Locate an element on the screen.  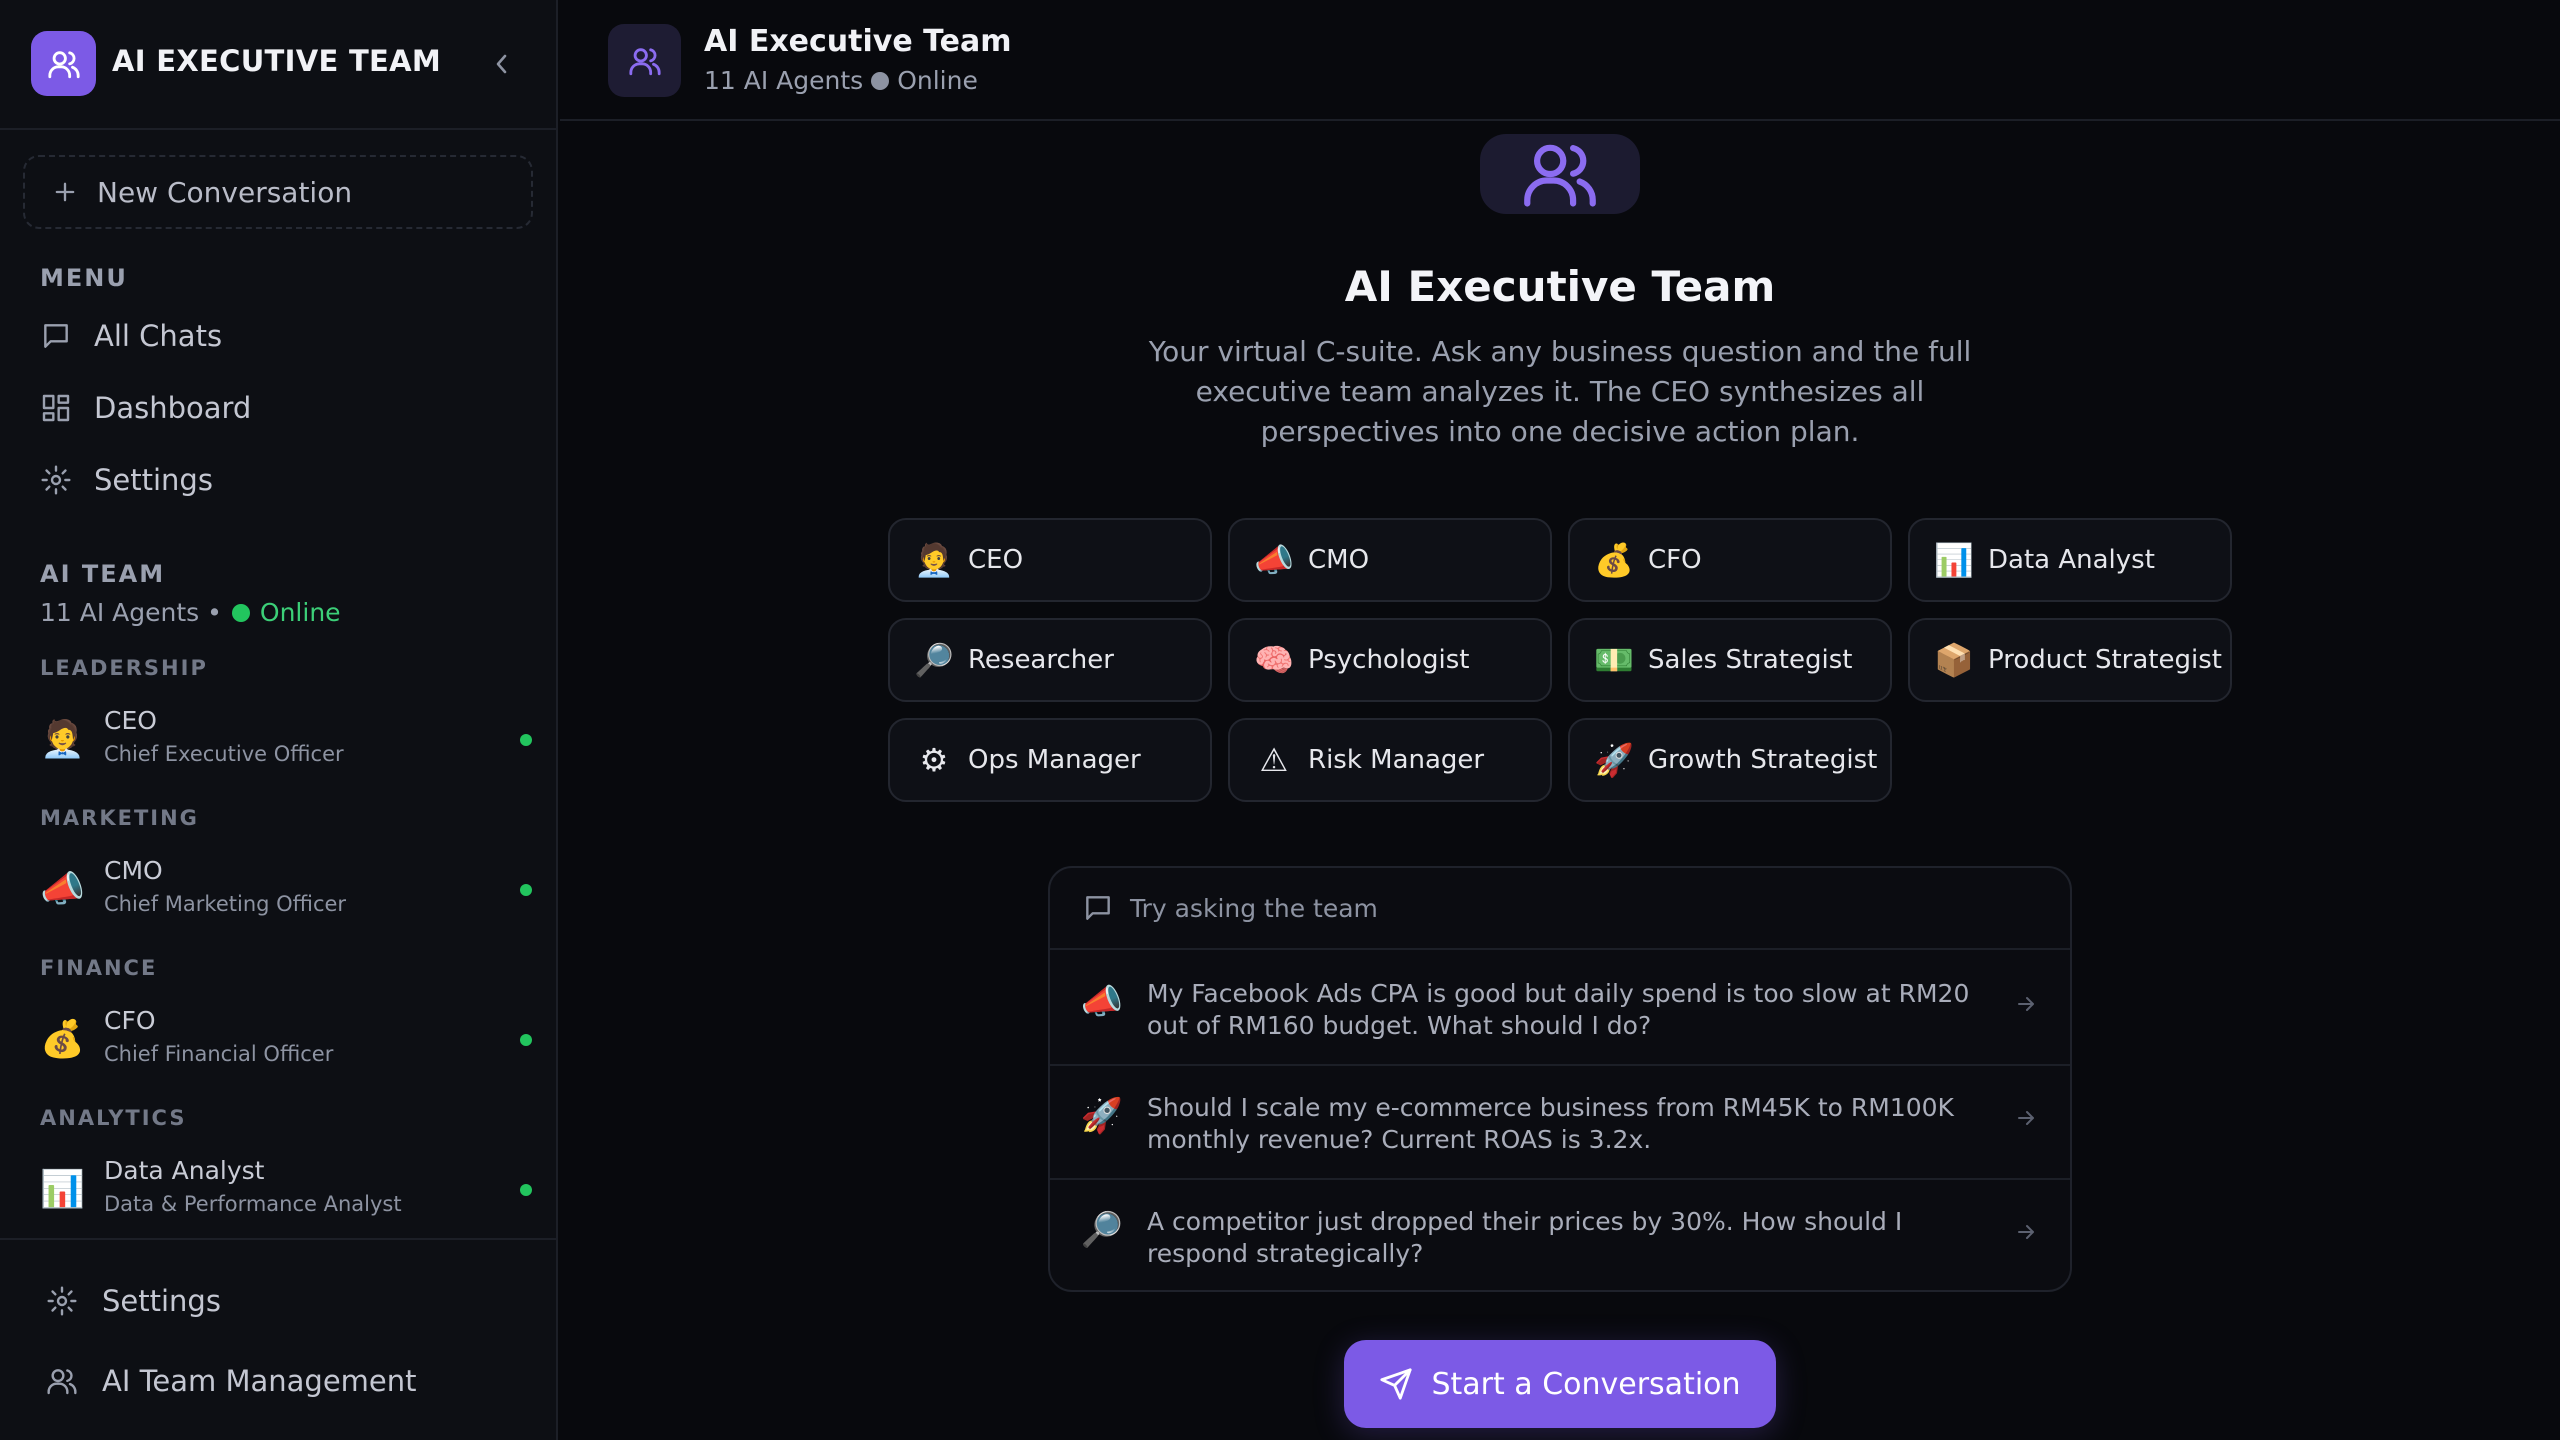
gear-icon is located at coordinates (56, 480).